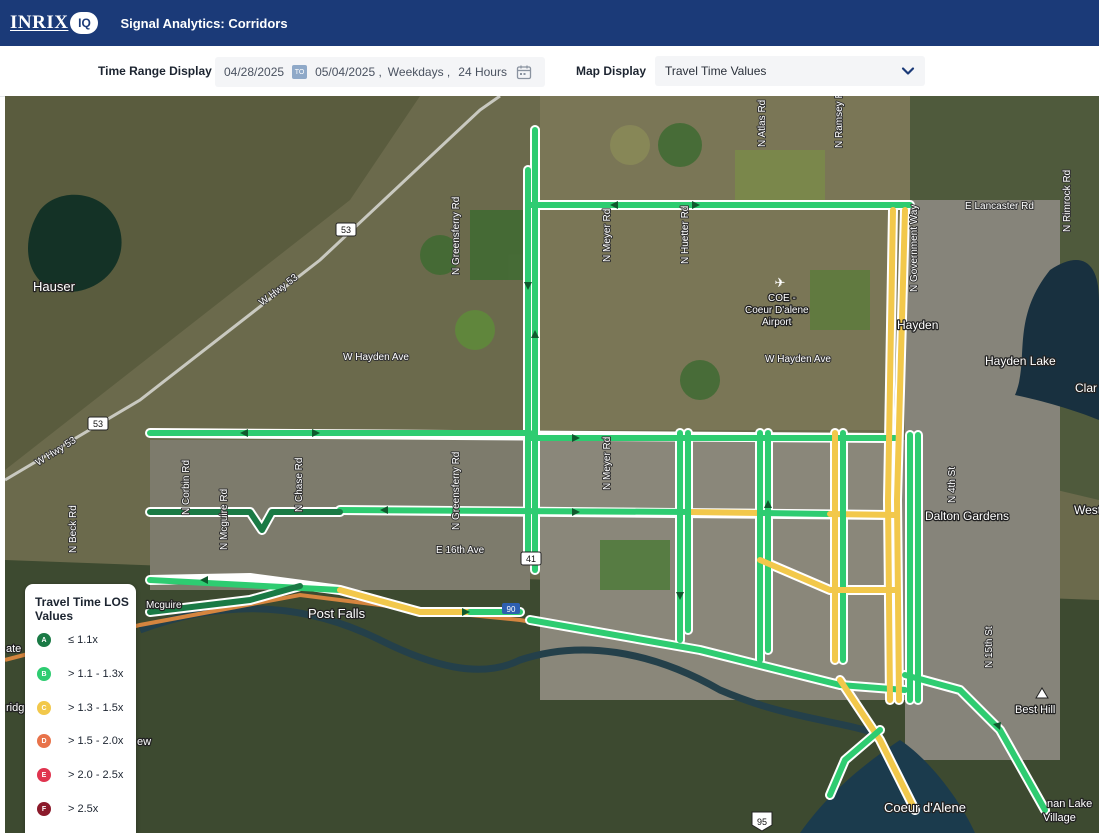  What do you see at coordinates (611, 71) in the screenshot?
I see `map-display-label: Map Display` at bounding box center [611, 71].